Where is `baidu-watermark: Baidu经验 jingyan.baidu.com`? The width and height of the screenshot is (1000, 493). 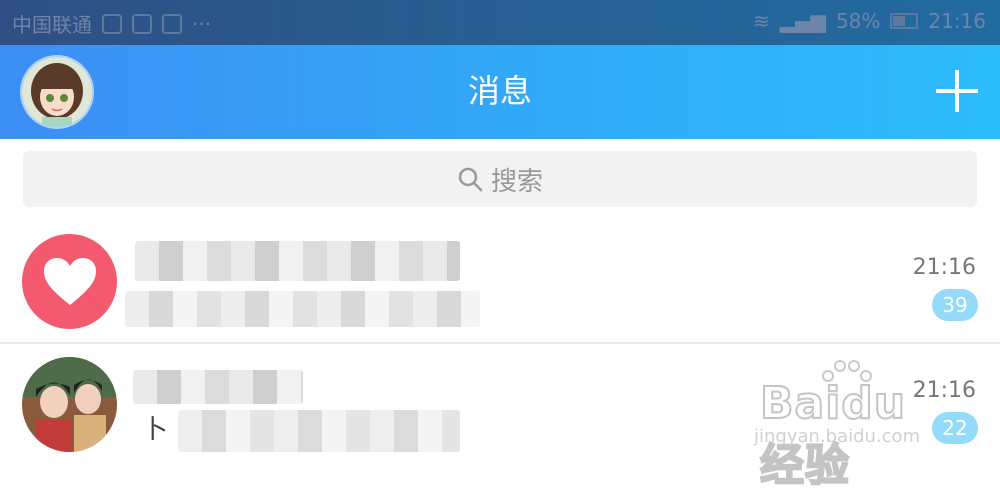 baidu-watermark: Baidu经验 jingyan.baidu.com is located at coordinates (848, 425).